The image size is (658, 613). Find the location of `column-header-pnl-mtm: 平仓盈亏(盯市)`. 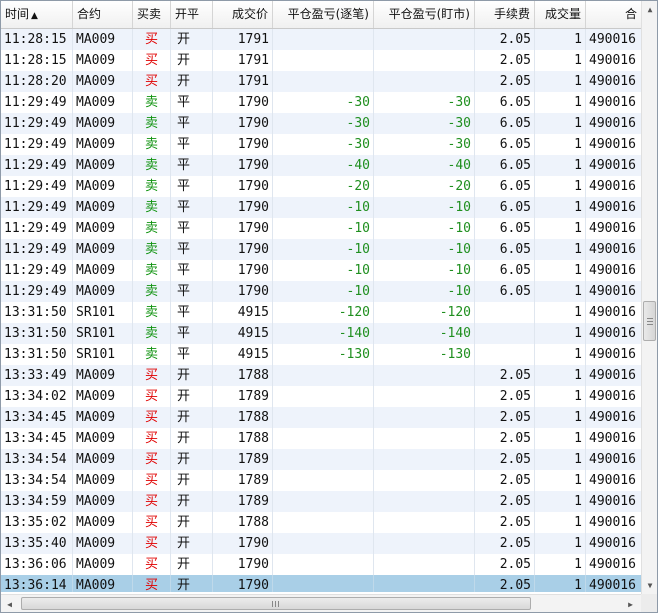

column-header-pnl-mtm: 平仓盈亏(盯市) is located at coordinates (424, 14).